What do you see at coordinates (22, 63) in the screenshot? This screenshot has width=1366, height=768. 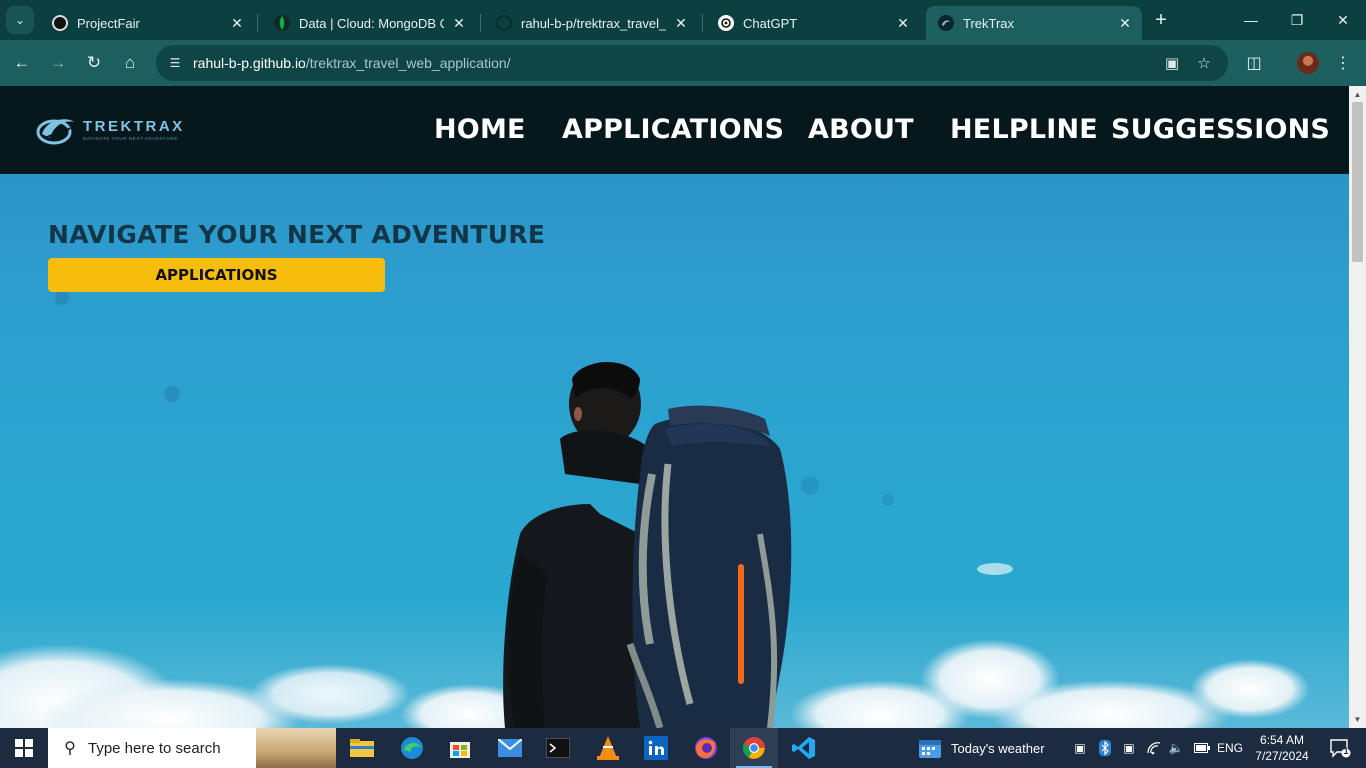 I see `back-arrow-icon: ←` at bounding box center [22, 63].